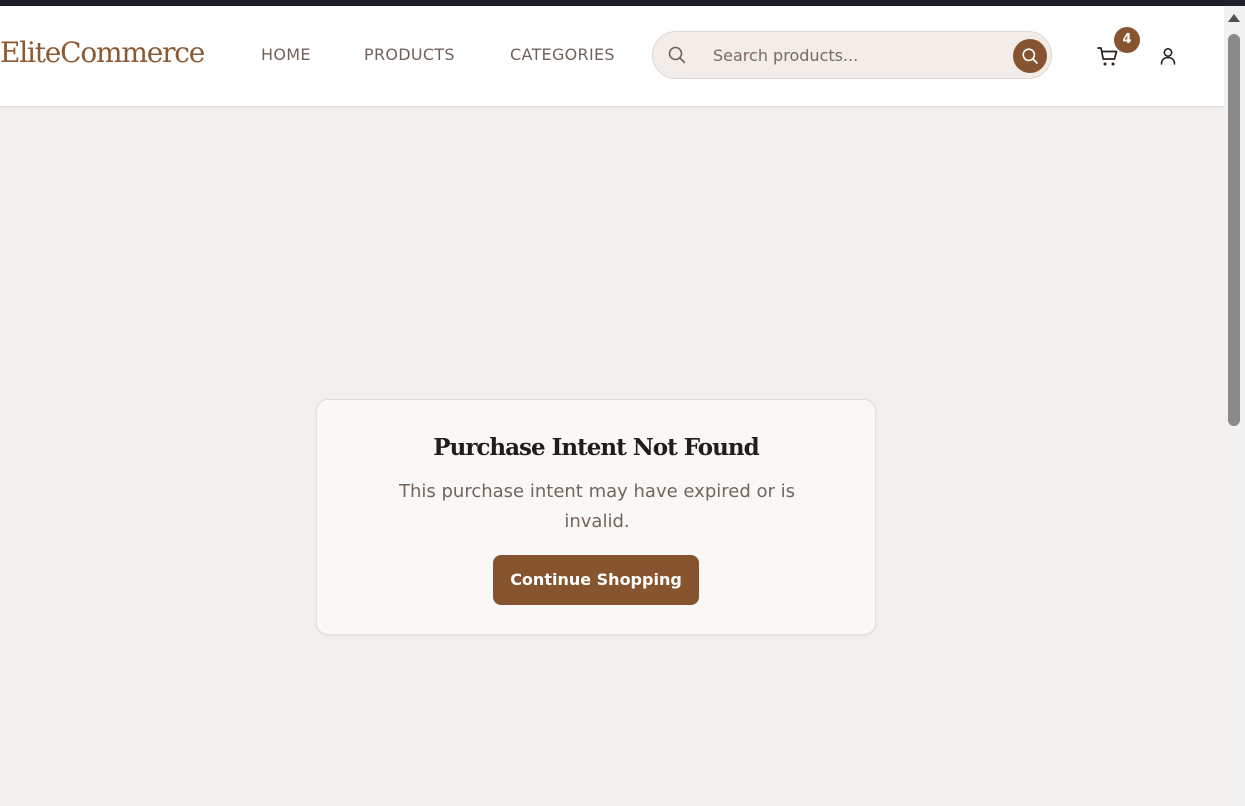 This screenshot has height=806, width=1245. What do you see at coordinates (1127, 40) in the screenshot?
I see `cart-count-badge: 4` at bounding box center [1127, 40].